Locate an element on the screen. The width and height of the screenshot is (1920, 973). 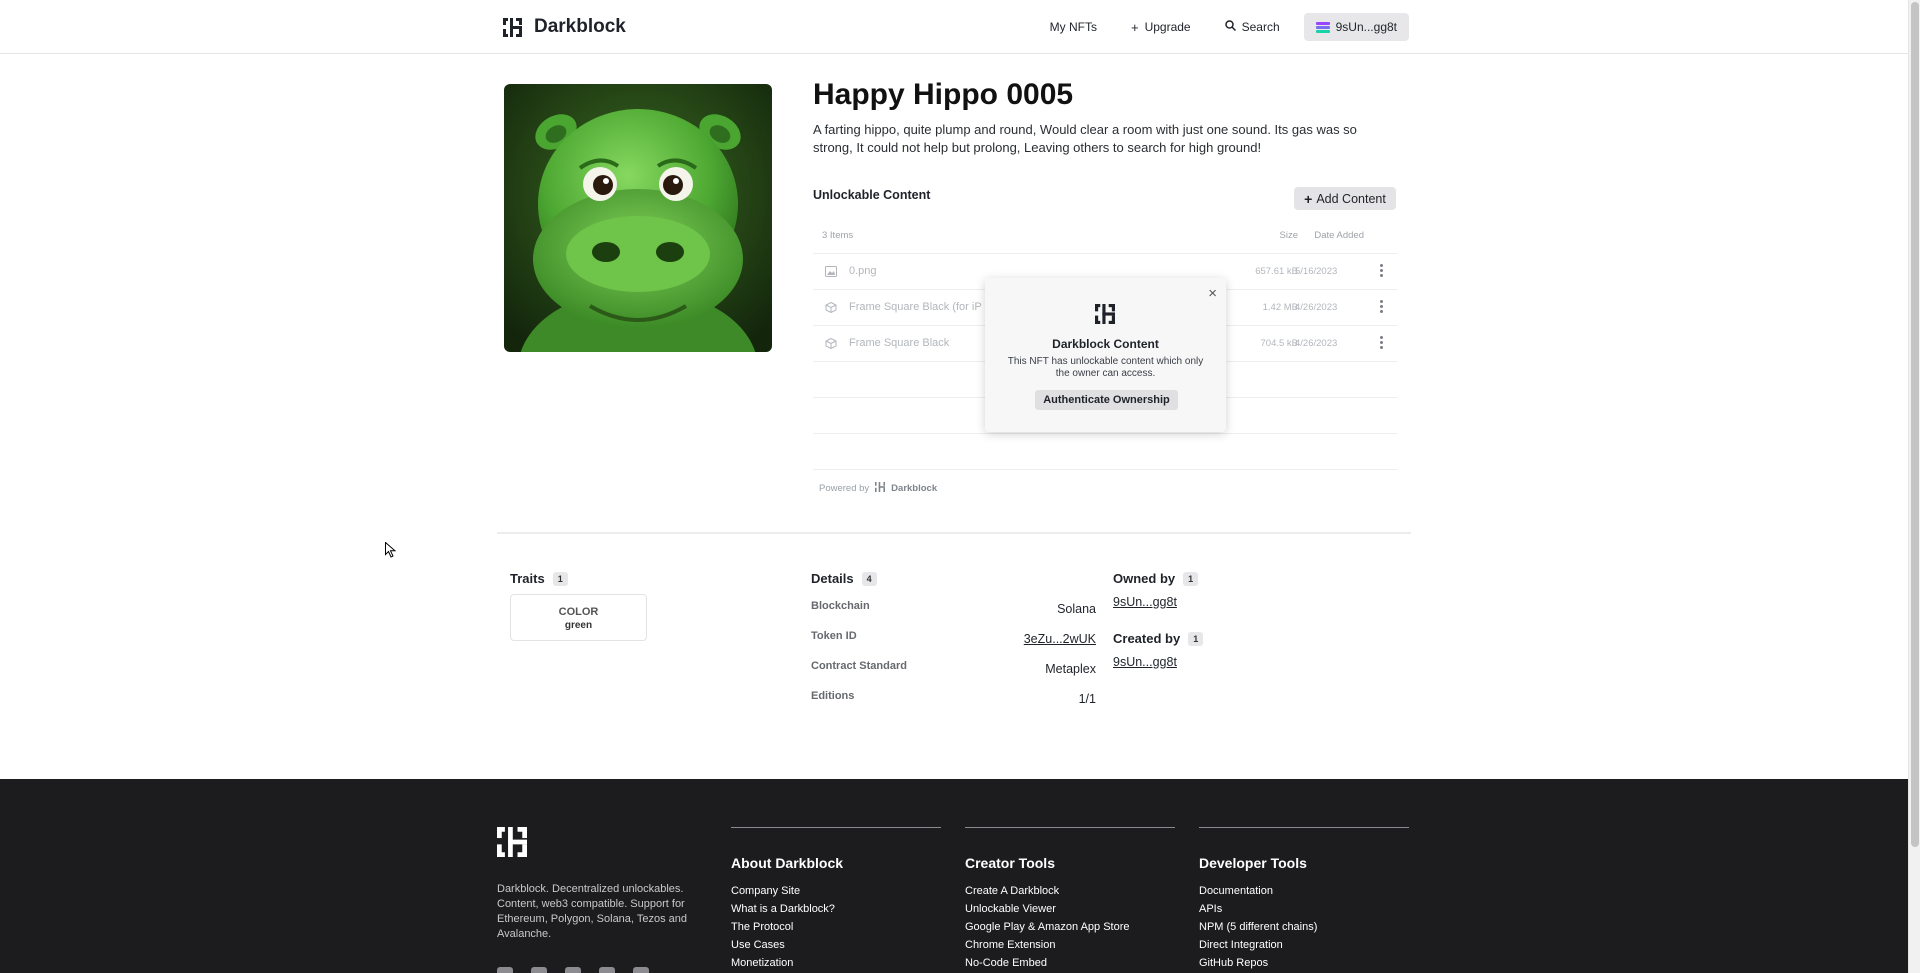
file-date: 5/16/2023 is located at coordinates (1316, 271).